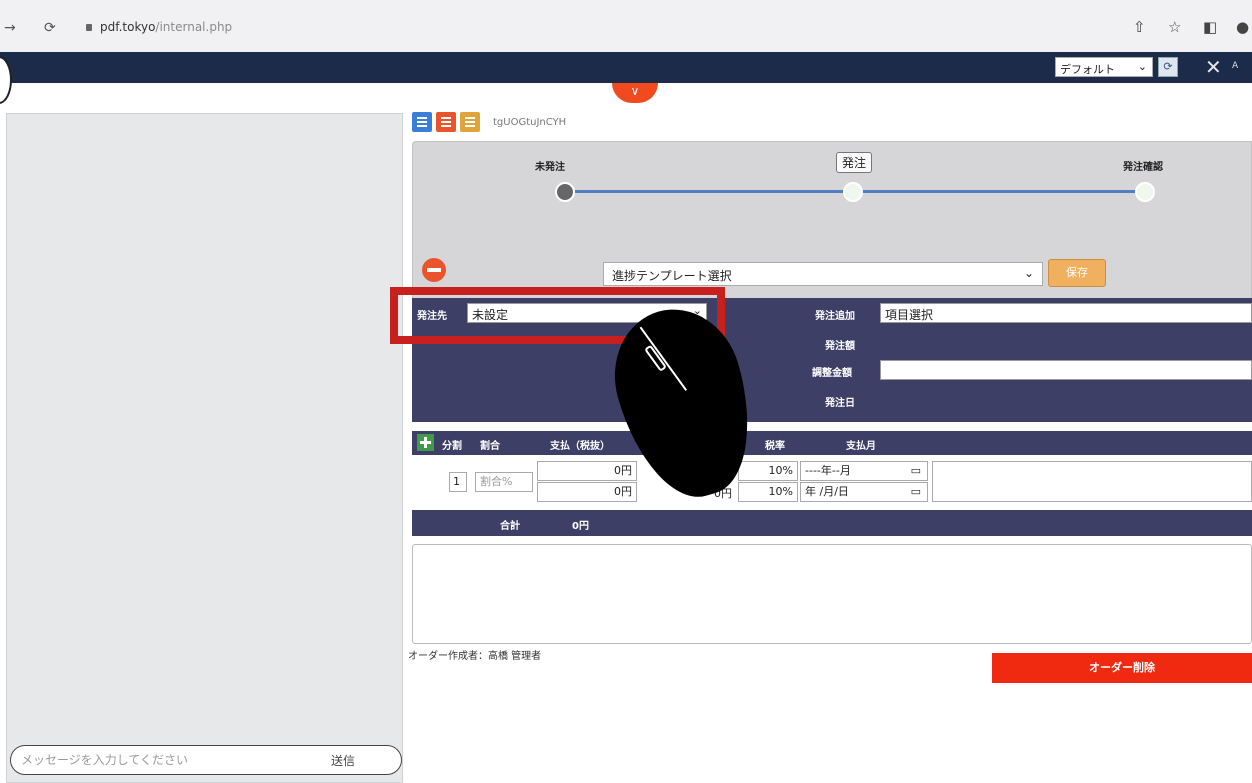  I want to click on list-icon-red, so click(446, 122).